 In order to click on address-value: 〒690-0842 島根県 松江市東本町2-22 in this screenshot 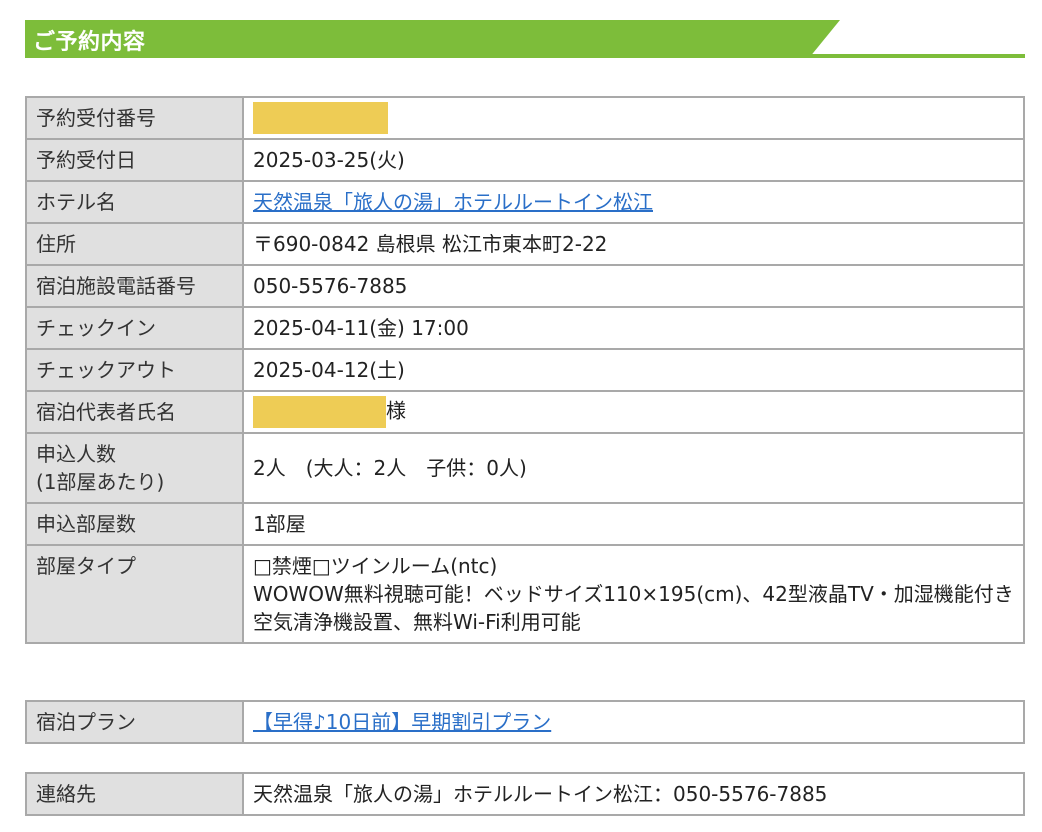, I will do `click(633, 244)`.